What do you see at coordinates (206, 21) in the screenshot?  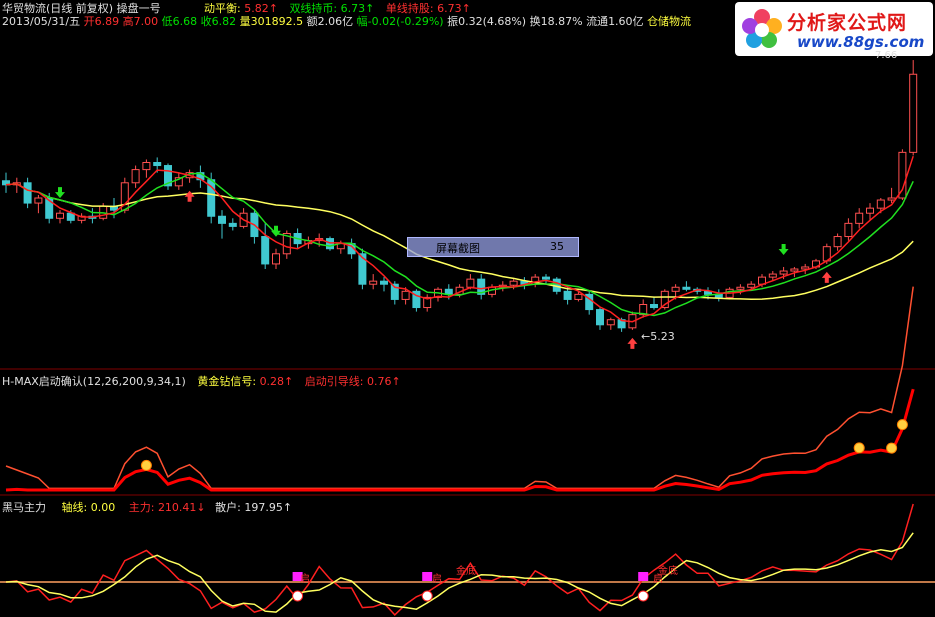 I see `close-label: 收` at bounding box center [206, 21].